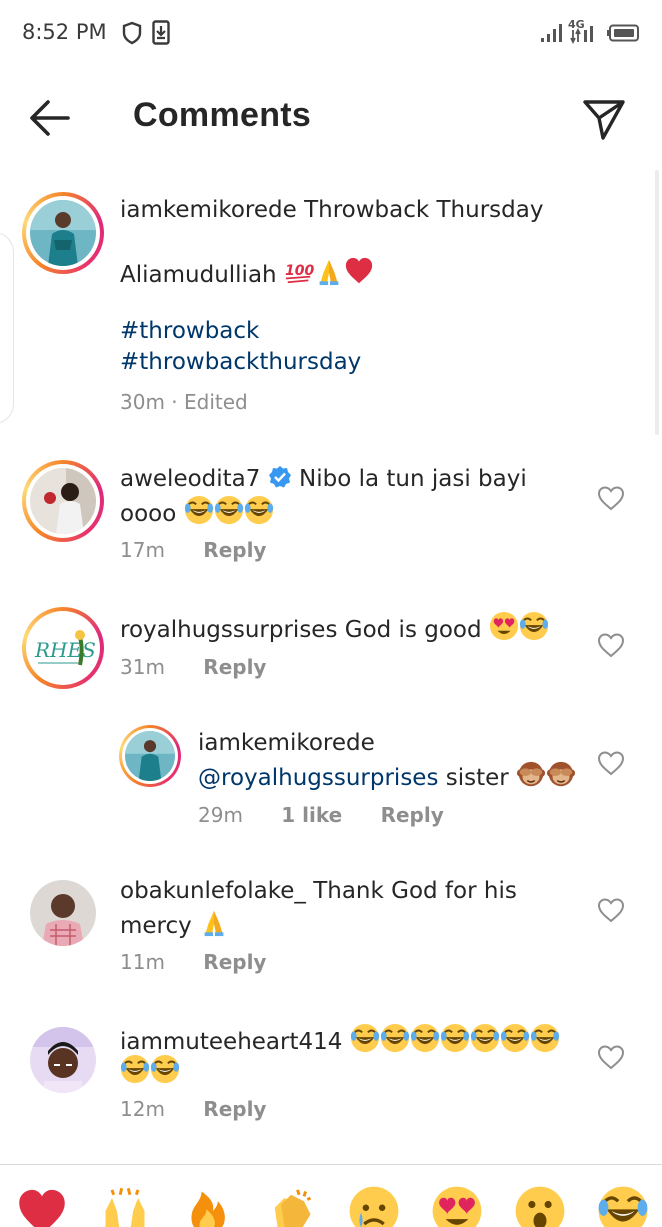 The height and width of the screenshot is (1227, 662). I want to click on verified-badge-icon, so click(279, 477).